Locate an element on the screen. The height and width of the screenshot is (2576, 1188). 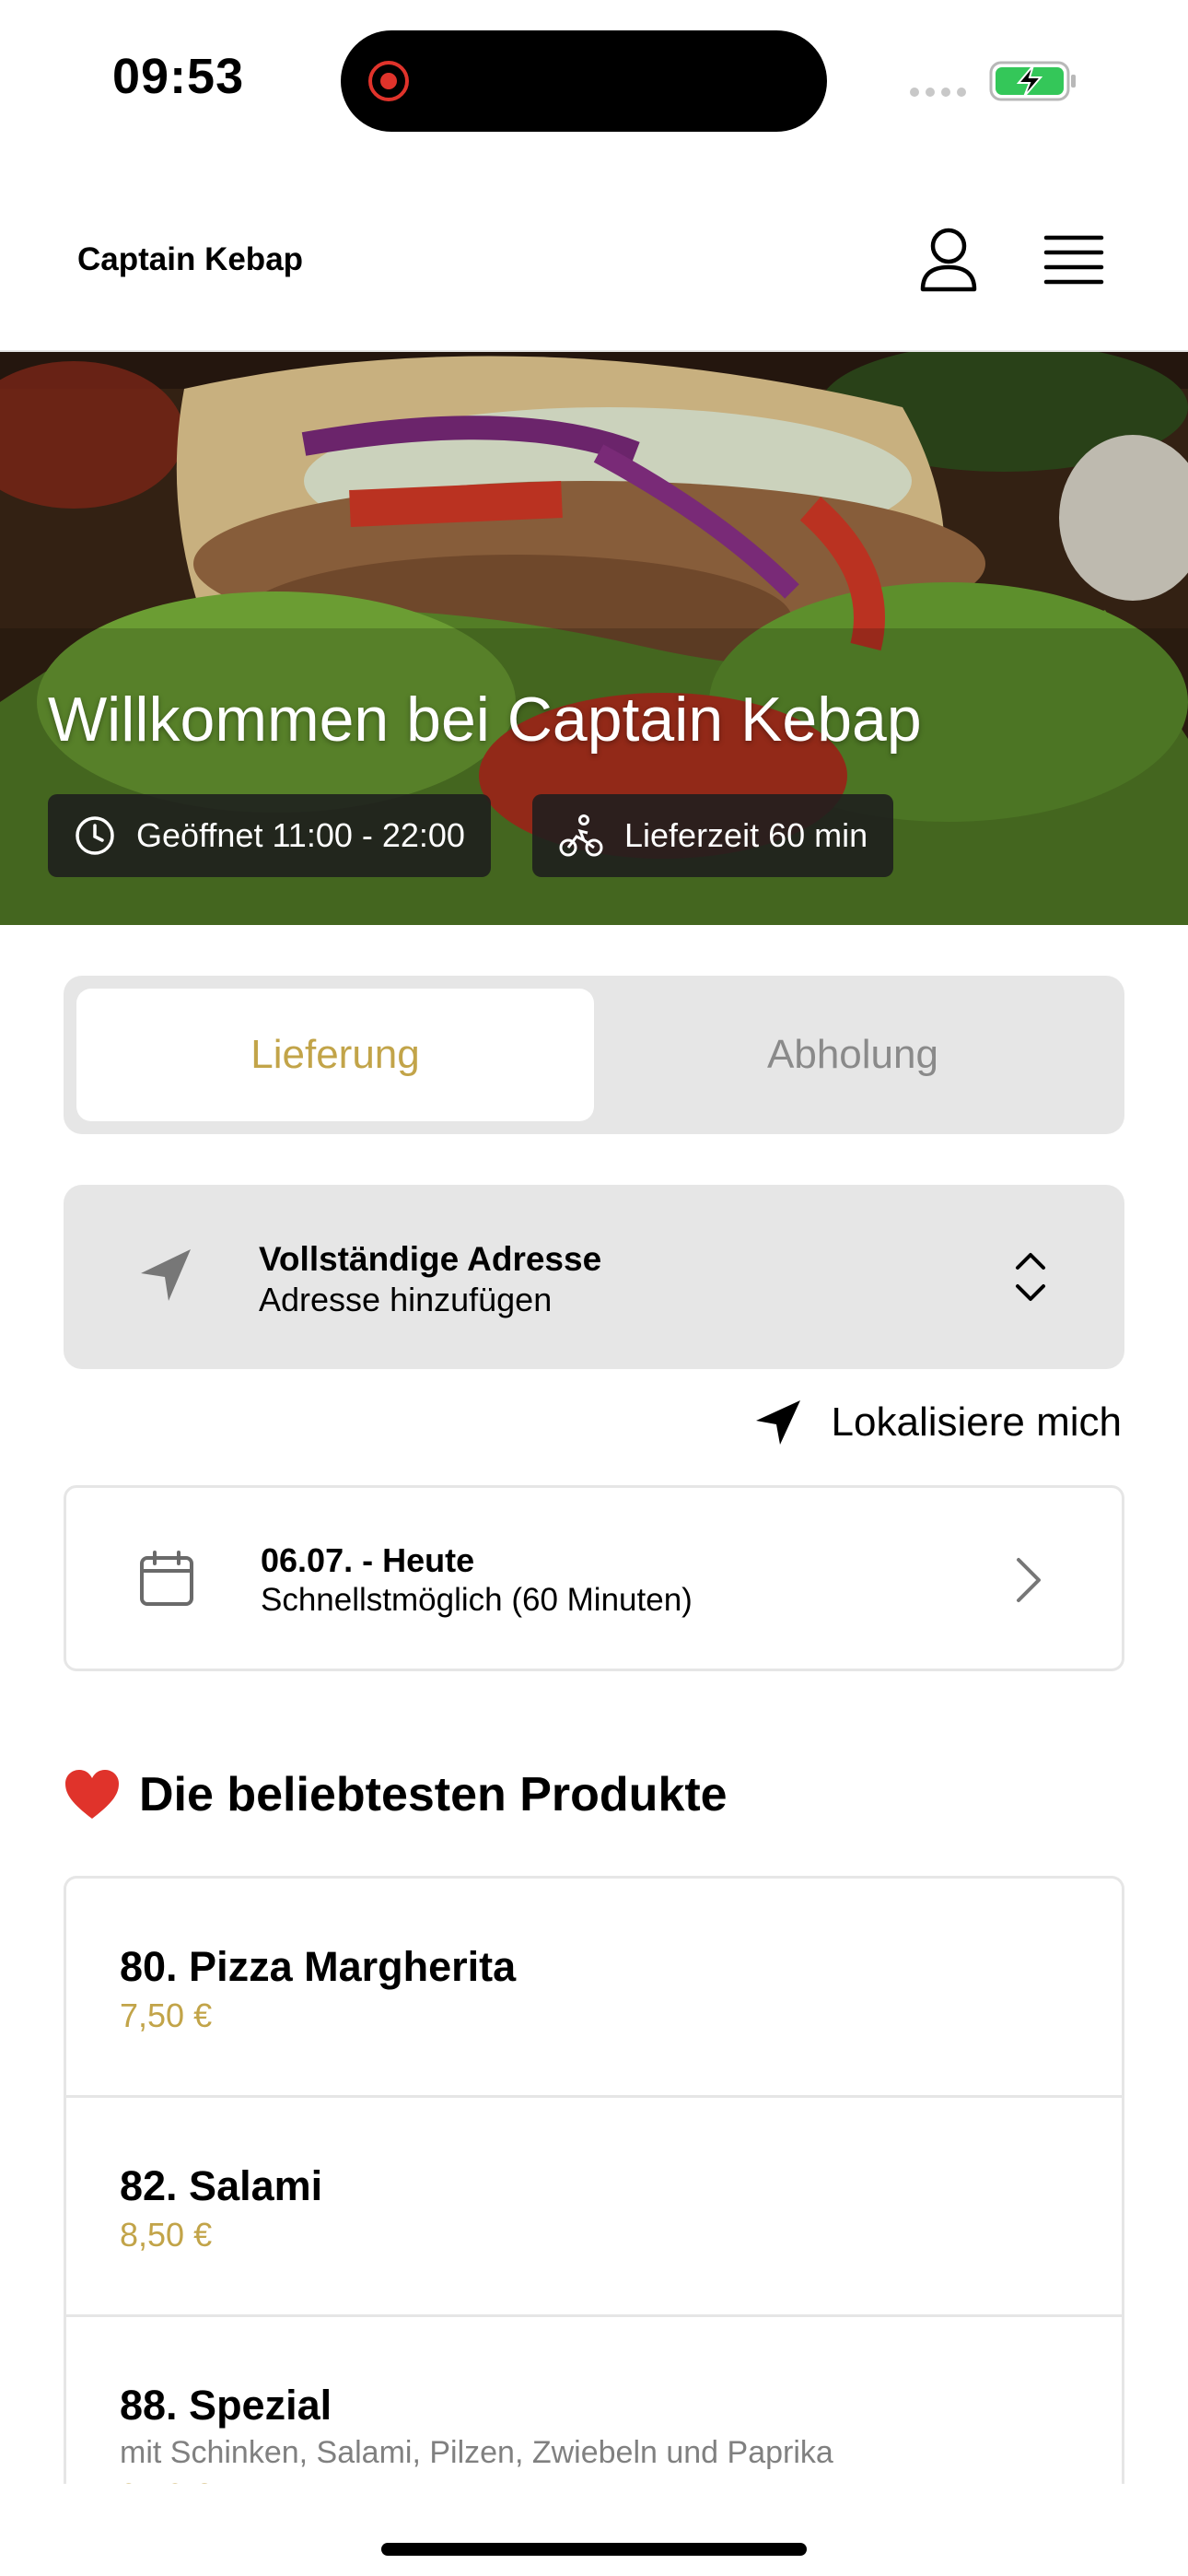
schedule-date: 06.07. - Heute is located at coordinates (368, 1560).